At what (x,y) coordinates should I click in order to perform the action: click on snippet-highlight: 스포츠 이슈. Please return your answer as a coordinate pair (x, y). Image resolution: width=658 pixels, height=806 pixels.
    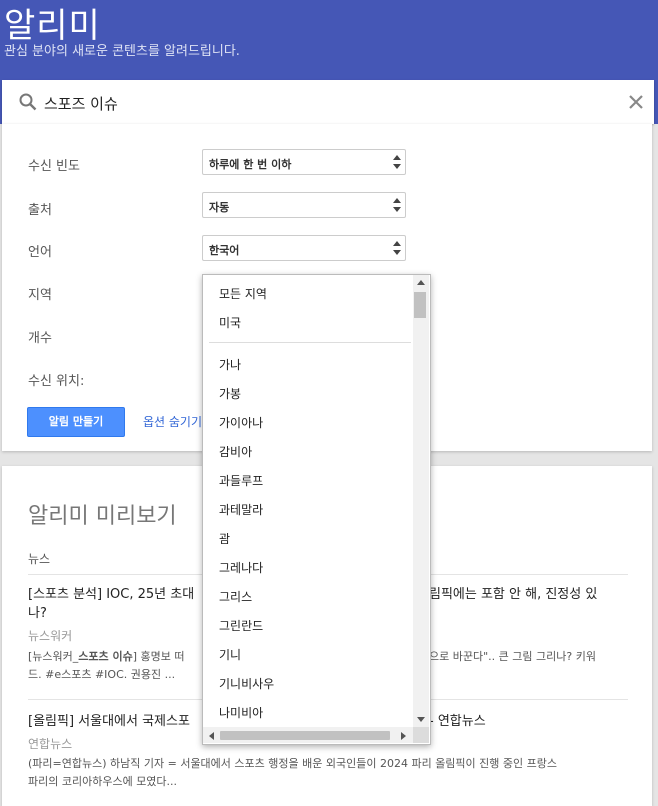
    Looking at the image, I should click on (105, 656).